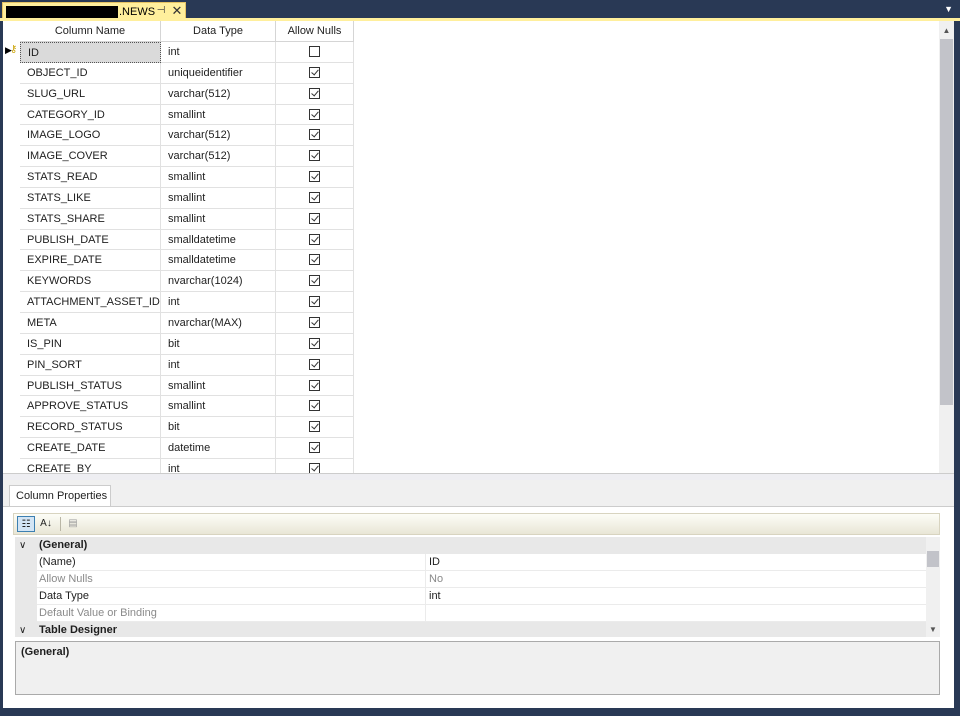 The width and height of the screenshot is (960, 716). Describe the element at coordinates (161, 10) in the screenshot. I see `pin-icon: ⊣` at that location.